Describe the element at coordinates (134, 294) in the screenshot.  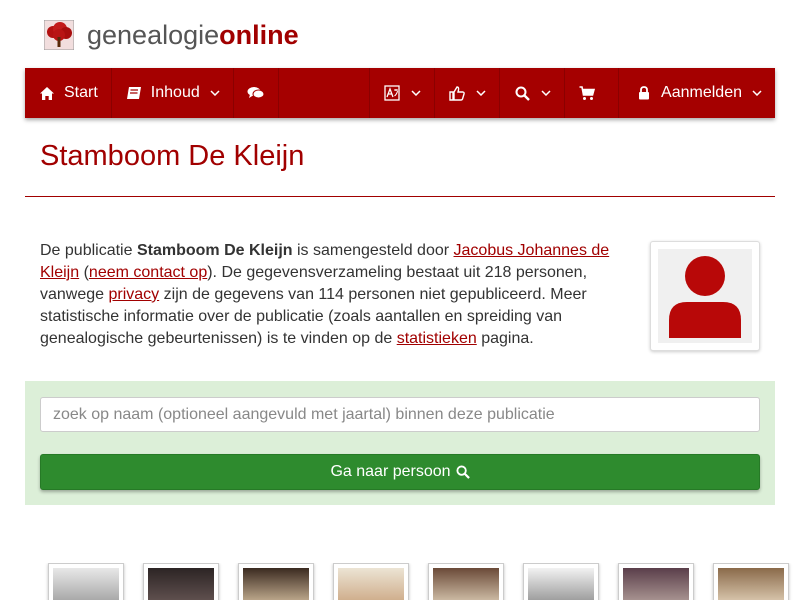
I see `privacy-link: privacy` at that location.